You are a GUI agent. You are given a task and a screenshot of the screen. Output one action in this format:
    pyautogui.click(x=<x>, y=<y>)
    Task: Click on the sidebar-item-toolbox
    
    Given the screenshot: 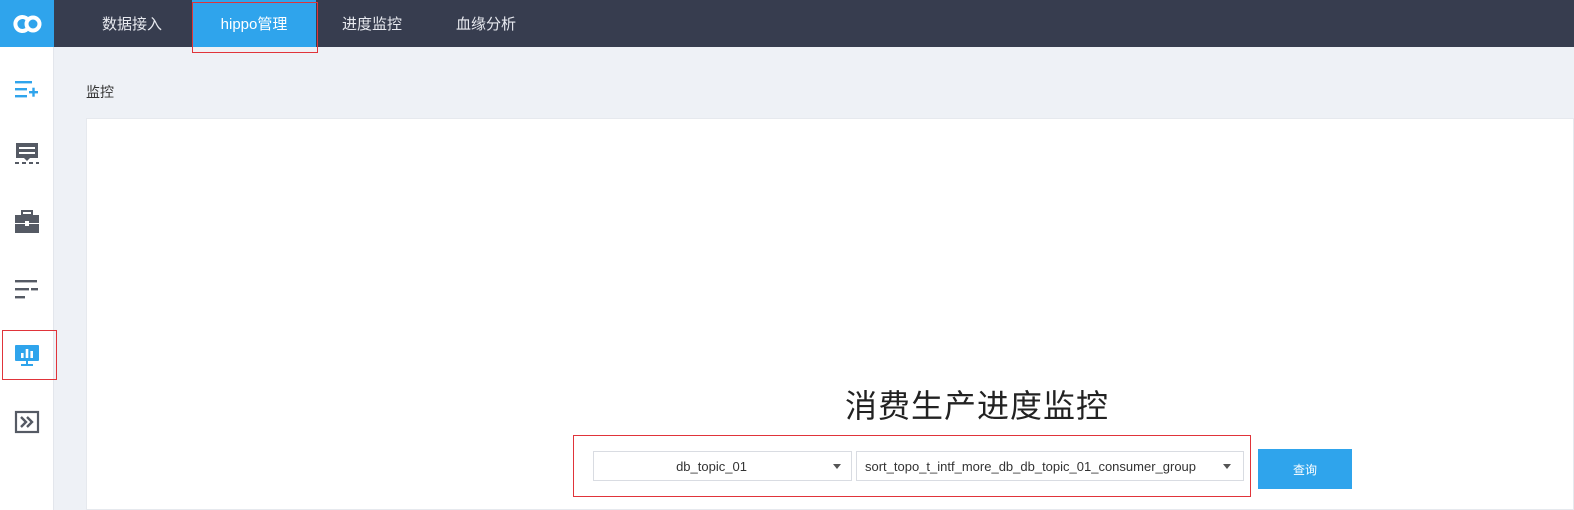 What is the action you would take?
    pyautogui.click(x=27, y=222)
    